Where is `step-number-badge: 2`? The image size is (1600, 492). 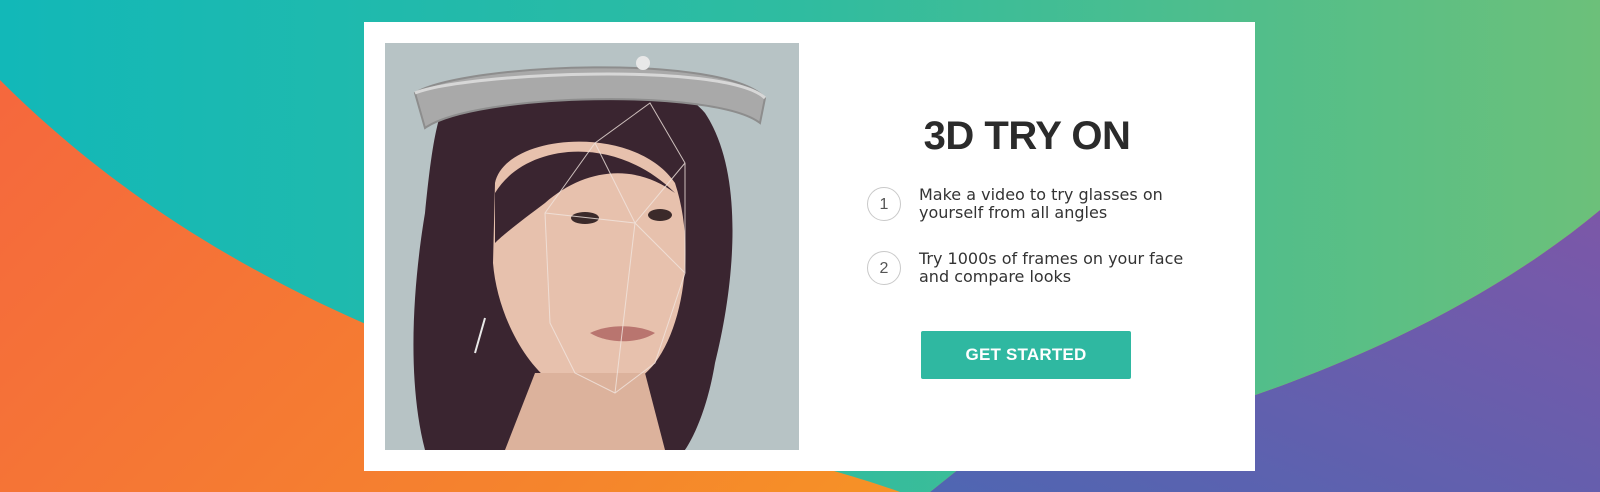
step-number-badge: 2 is located at coordinates (884, 268).